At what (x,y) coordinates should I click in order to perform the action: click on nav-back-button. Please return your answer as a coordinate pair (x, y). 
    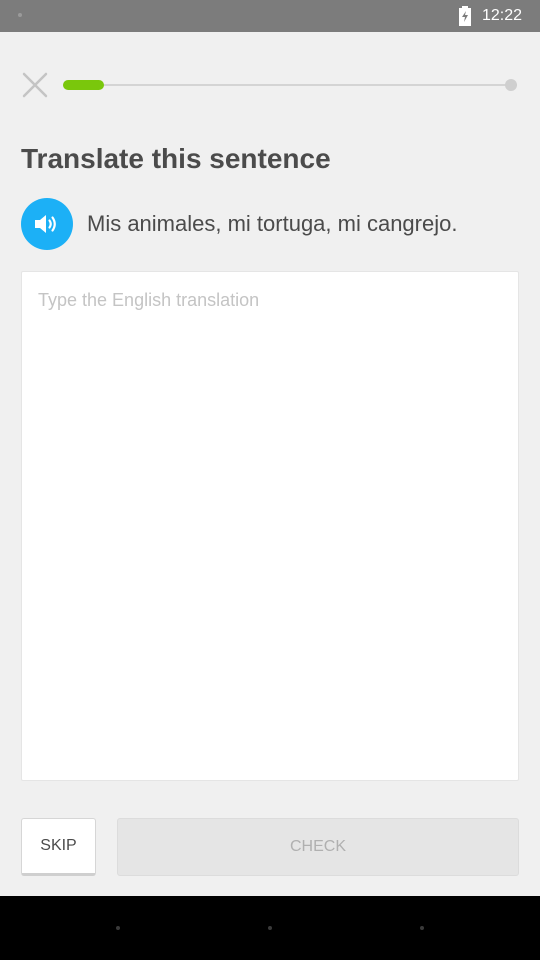
    Looking at the image, I should click on (118, 928).